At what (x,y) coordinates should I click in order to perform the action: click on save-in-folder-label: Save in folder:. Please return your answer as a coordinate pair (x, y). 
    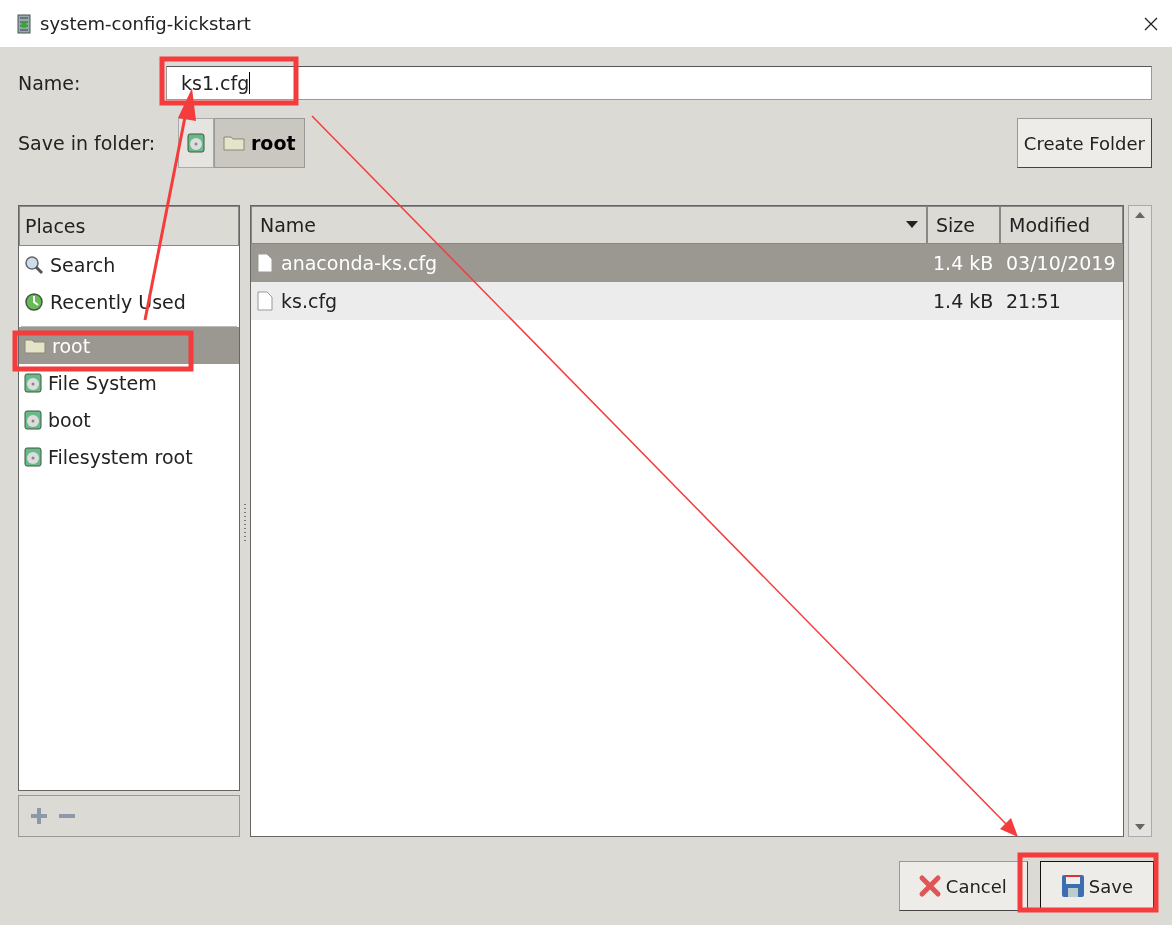
    Looking at the image, I should click on (87, 143).